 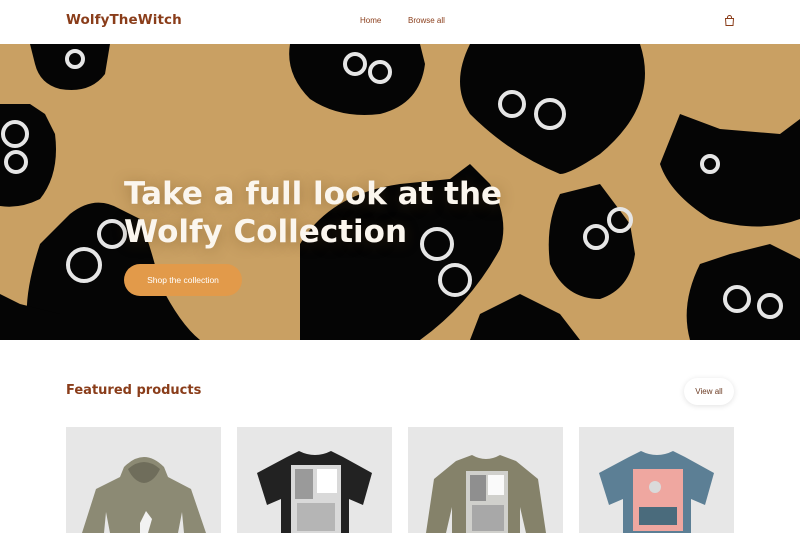 What do you see at coordinates (124, 20) in the screenshot?
I see `site-logo: WolfyTheWitch` at bounding box center [124, 20].